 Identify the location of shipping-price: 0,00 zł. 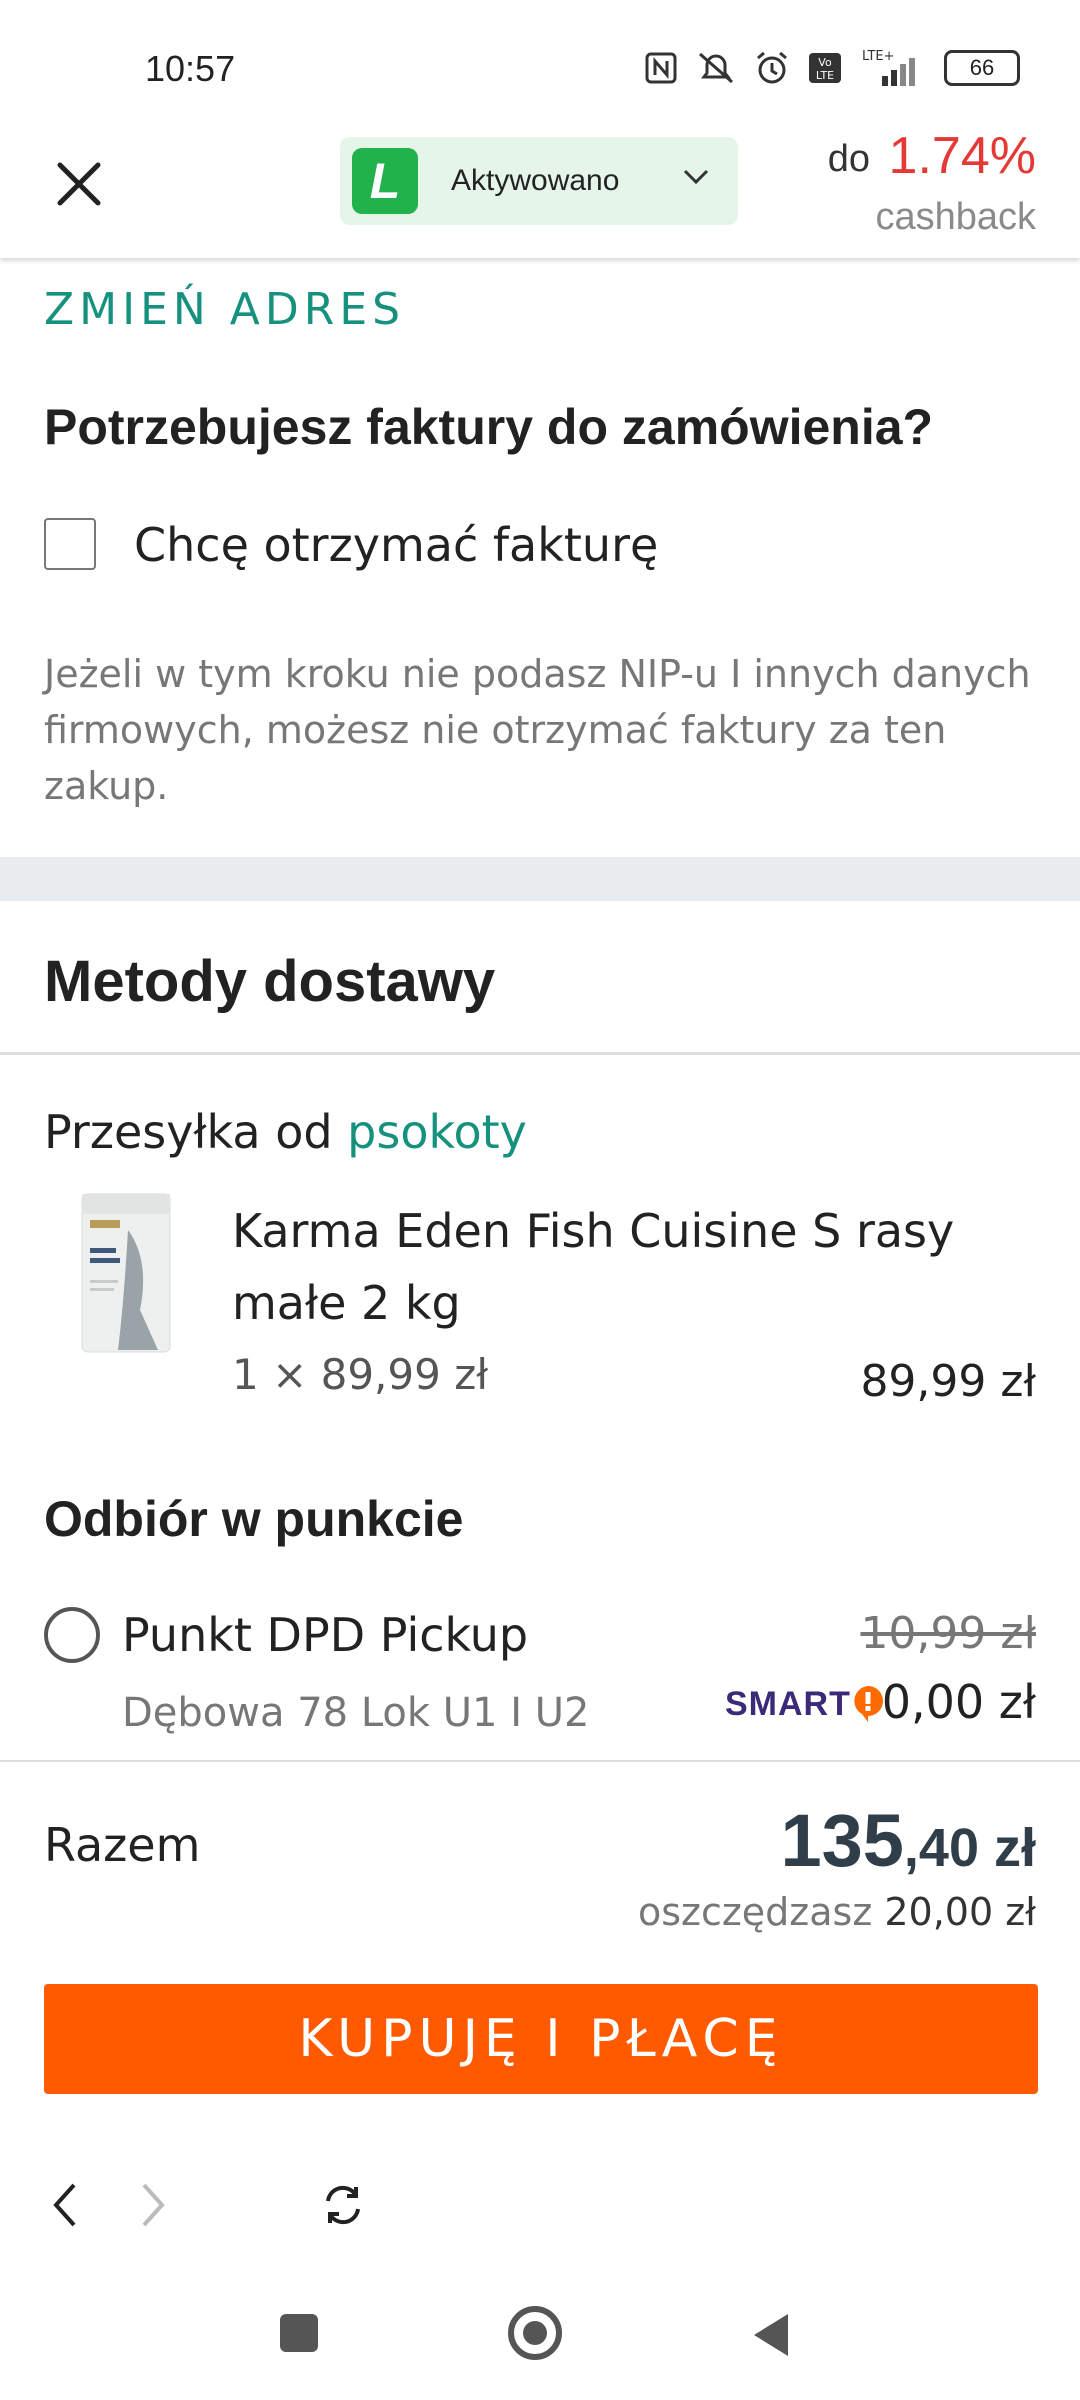
(958, 1702).